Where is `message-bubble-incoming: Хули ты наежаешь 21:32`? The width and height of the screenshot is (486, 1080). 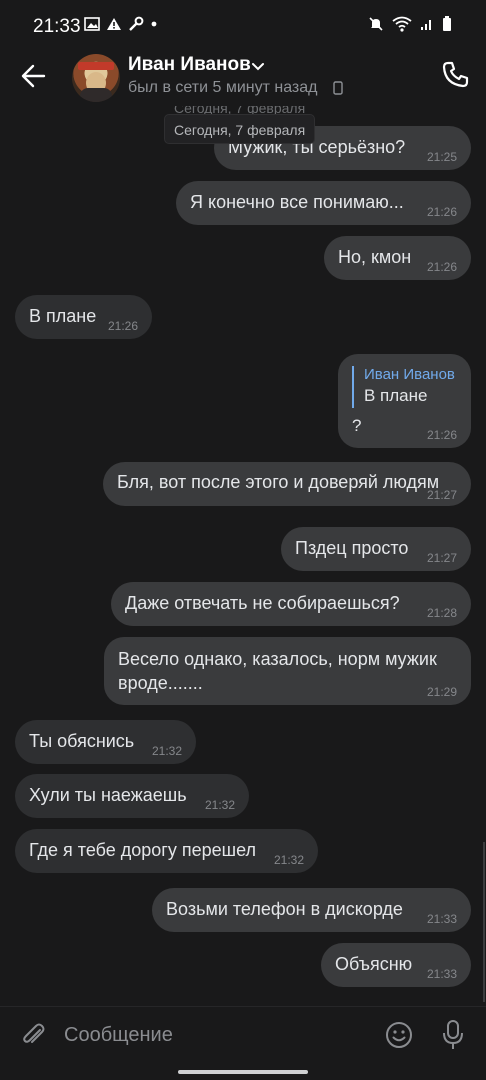 message-bubble-incoming: Хули ты наежаешь 21:32 is located at coordinates (132, 796).